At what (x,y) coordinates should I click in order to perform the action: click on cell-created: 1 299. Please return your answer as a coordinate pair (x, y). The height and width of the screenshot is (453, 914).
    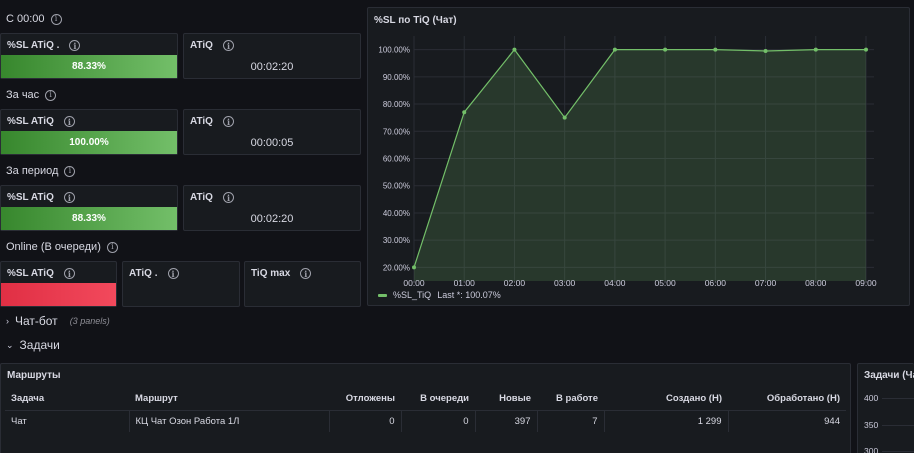
    Looking at the image, I should click on (666, 421).